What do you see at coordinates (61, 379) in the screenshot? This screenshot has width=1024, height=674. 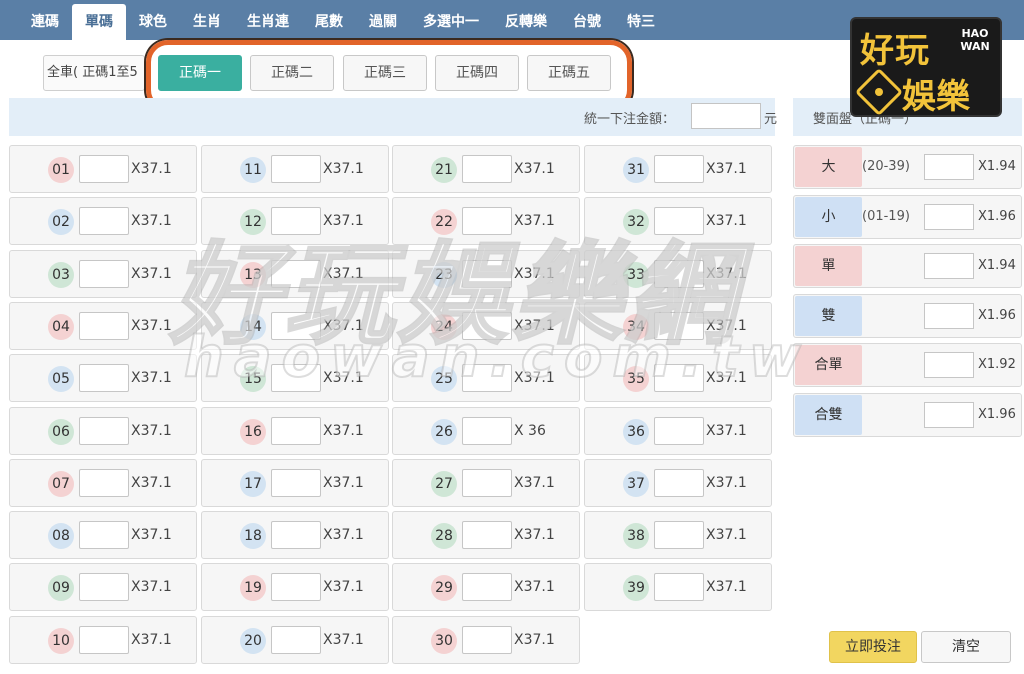 I see `number-ball: 05` at bounding box center [61, 379].